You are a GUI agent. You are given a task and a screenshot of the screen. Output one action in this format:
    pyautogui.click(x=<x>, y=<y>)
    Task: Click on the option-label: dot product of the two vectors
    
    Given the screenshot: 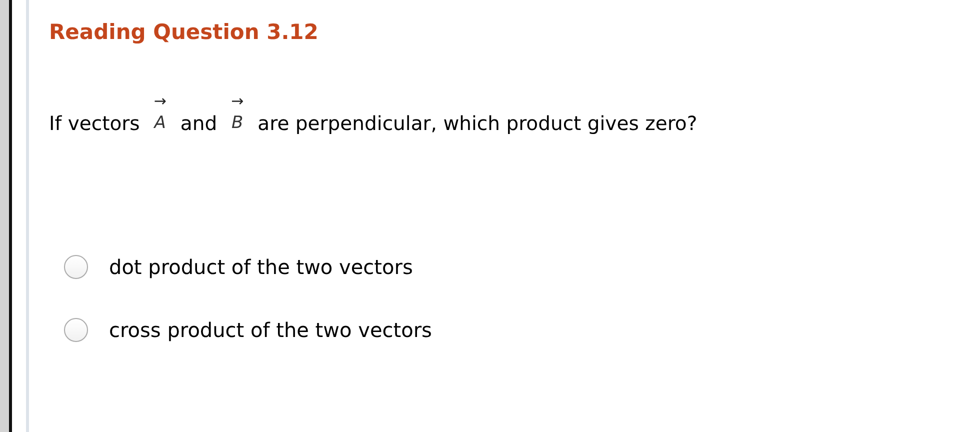 What is the action you would take?
    pyautogui.click(x=261, y=267)
    